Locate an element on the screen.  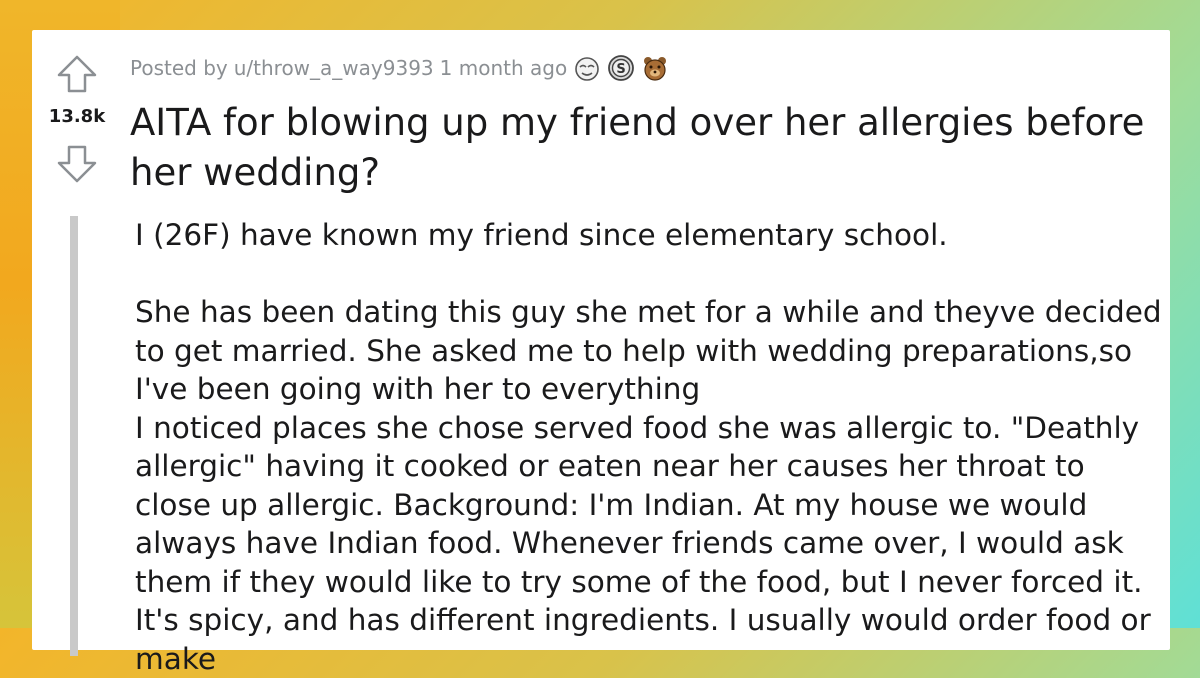
vote-score: 13.8k is located at coordinates (77, 116).